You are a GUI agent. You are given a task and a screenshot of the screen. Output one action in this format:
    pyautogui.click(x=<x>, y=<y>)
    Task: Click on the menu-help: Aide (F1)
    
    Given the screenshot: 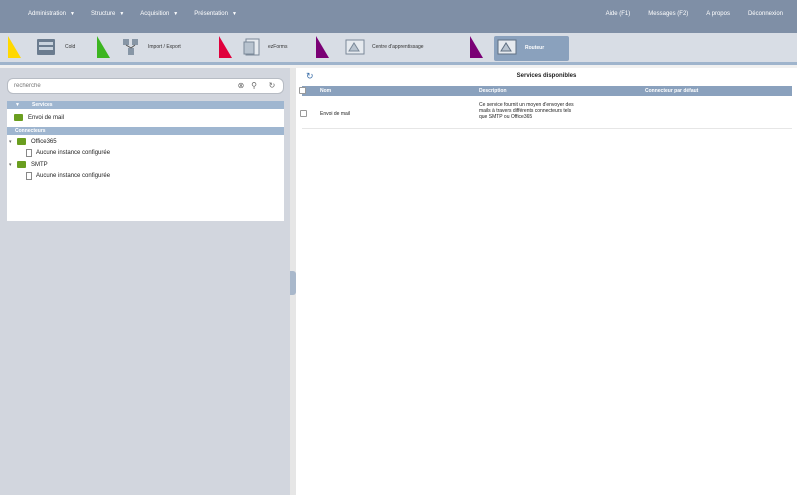 What is the action you would take?
    pyautogui.click(x=618, y=14)
    